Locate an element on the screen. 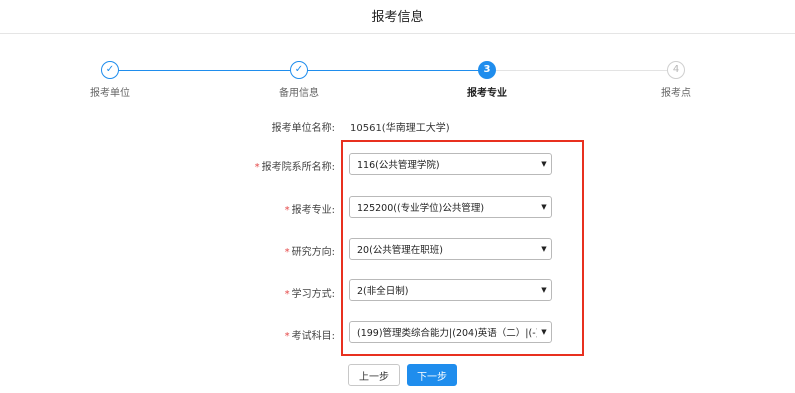 The height and width of the screenshot is (393, 795). study-mode-label-text: 学习方式: is located at coordinates (313, 294).